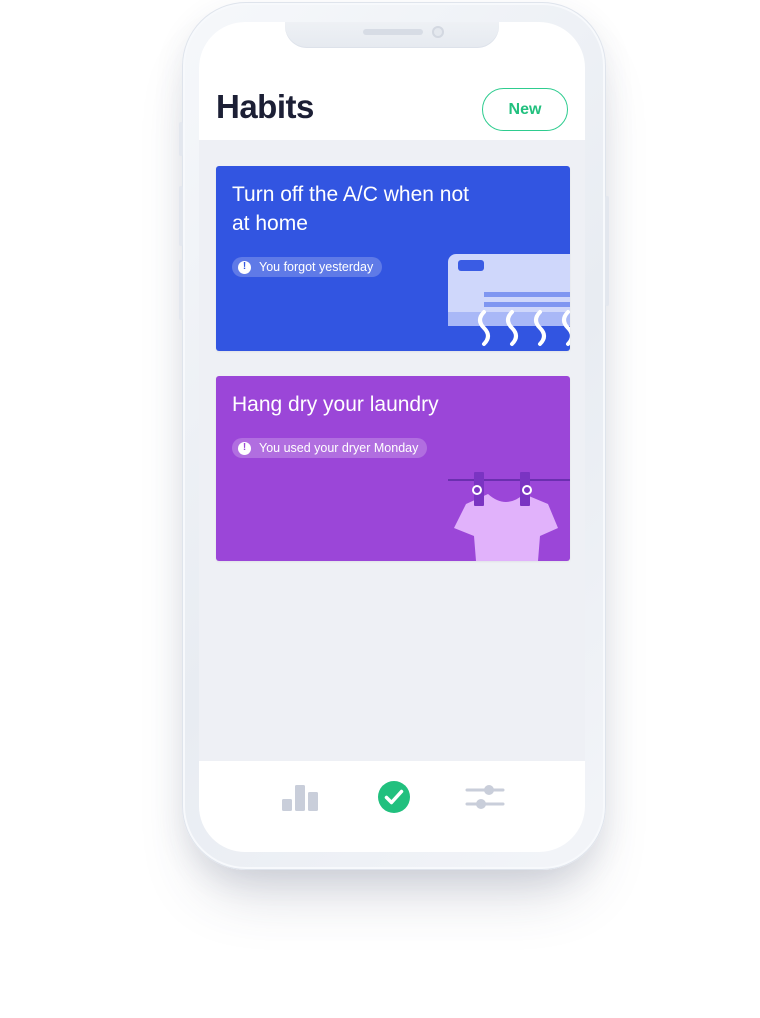  What do you see at coordinates (335, 404) in the screenshot?
I see `habit-title: Hang dry your laundry` at bounding box center [335, 404].